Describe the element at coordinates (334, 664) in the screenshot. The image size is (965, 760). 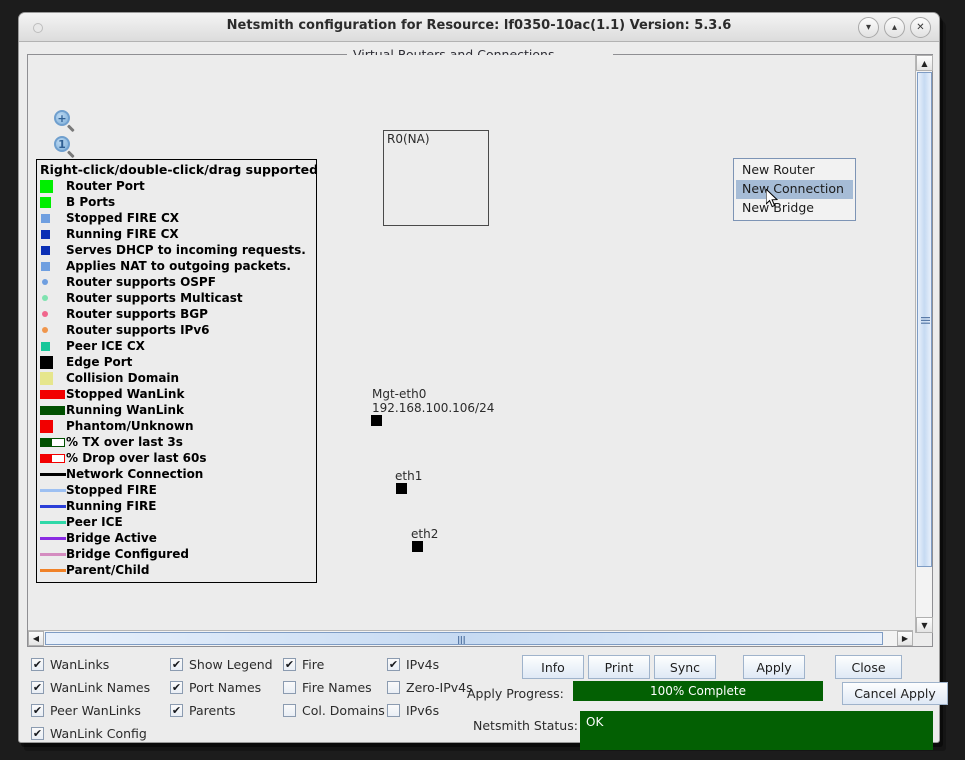
I see `checkbox-row: ✔ Fire` at that location.